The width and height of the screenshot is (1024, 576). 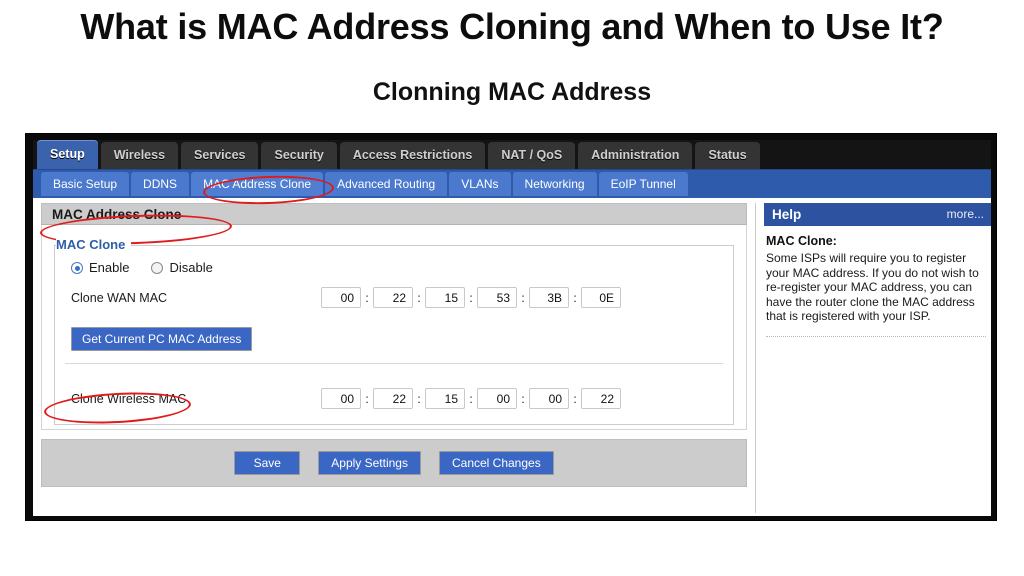 What do you see at coordinates (549, 398) in the screenshot?
I see `wireless-mac-octet-5: 00` at bounding box center [549, 398].